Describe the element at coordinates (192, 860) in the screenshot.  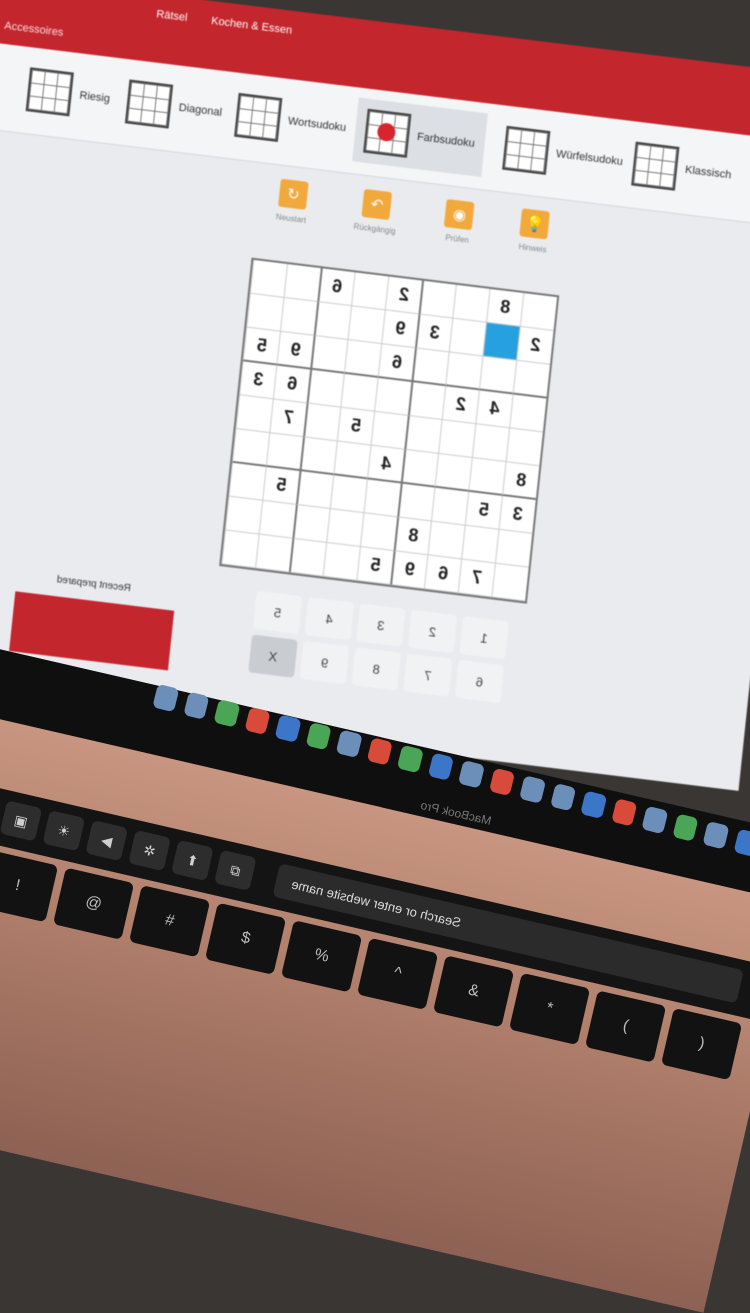
I see `share-icon: ⬆` at that location.